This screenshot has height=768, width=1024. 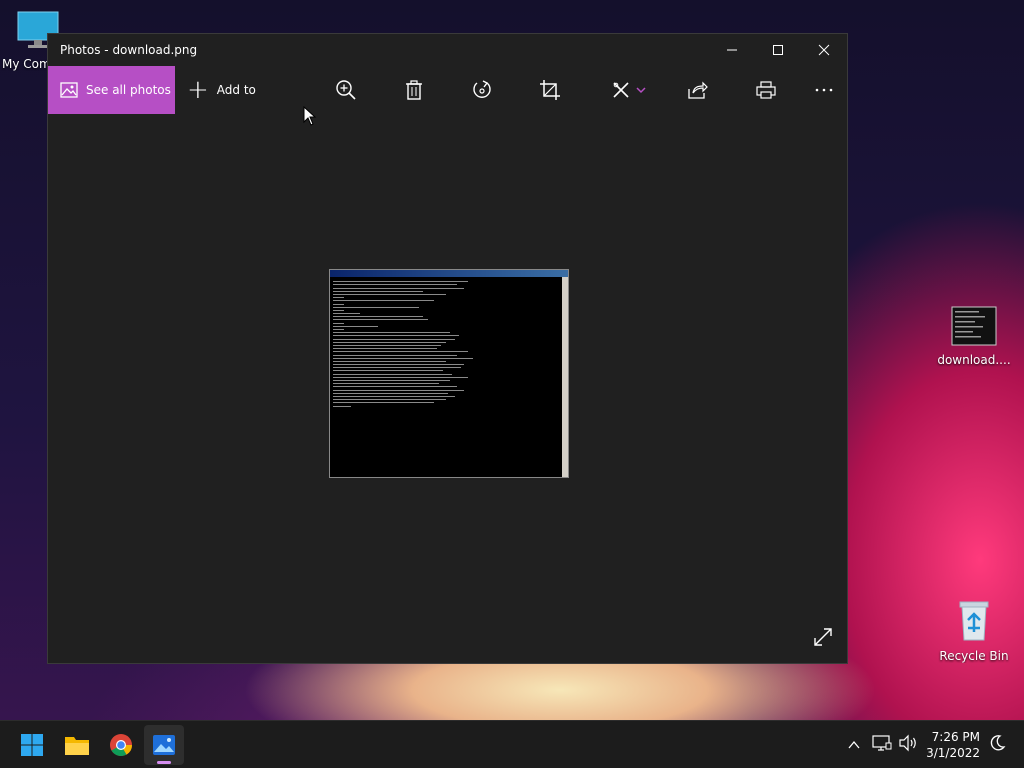 I want to click on rotate-button, so click(x=482, y=90).